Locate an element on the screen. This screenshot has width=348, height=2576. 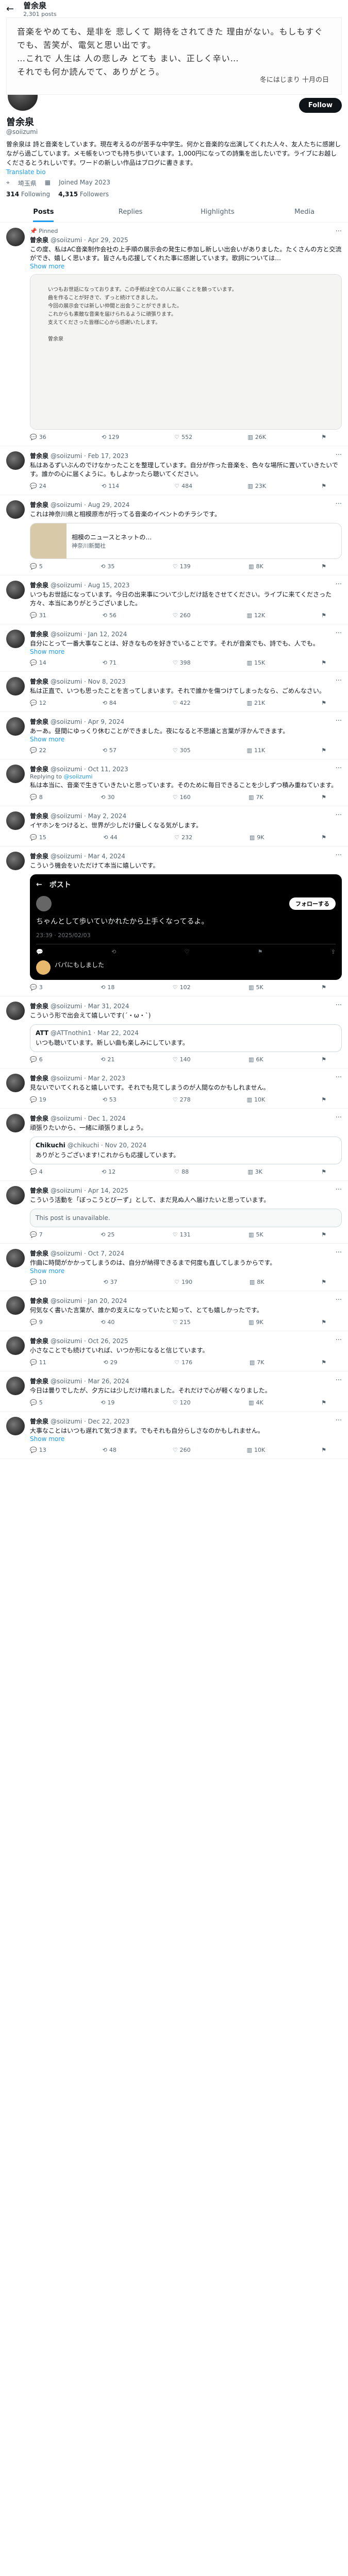
reply-button: 💬 7 is located at coordinates (36, 1234).